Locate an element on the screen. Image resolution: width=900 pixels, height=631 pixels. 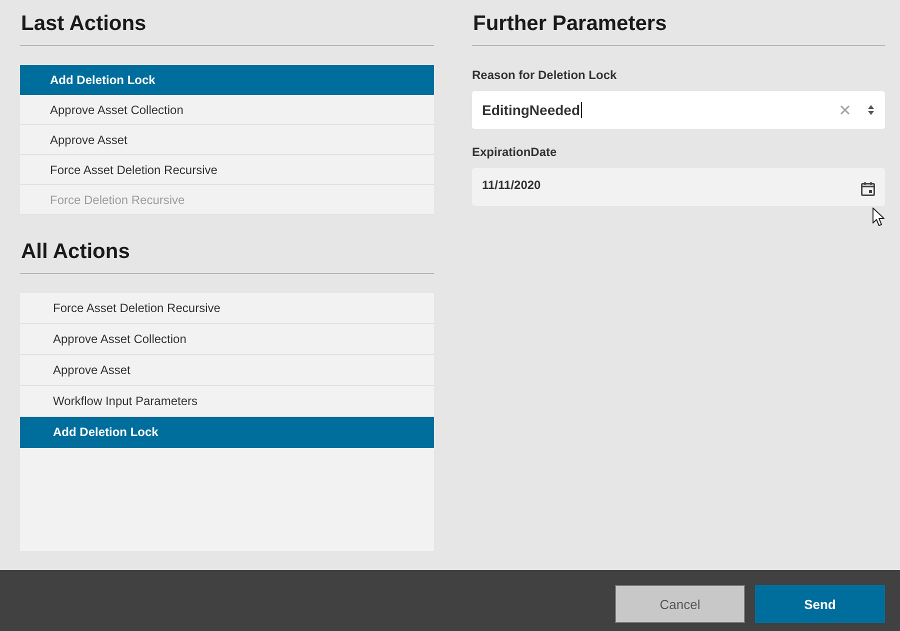
send-button: Send is located at coordinates (820, 604).